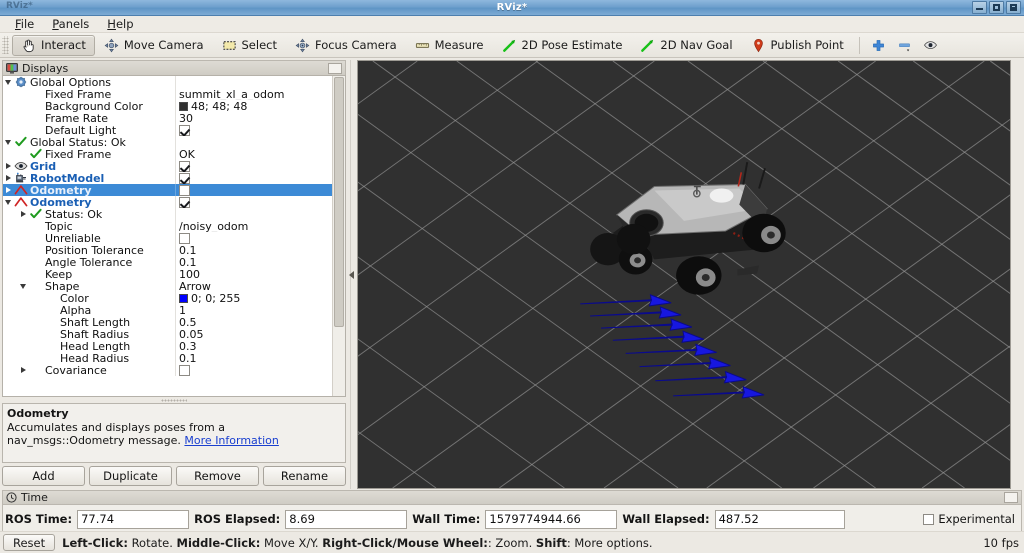 The height and width of the screenshot is (553, 1024). I want to click on display-tree-row: Head Radius 0.1, so click(167, 358).